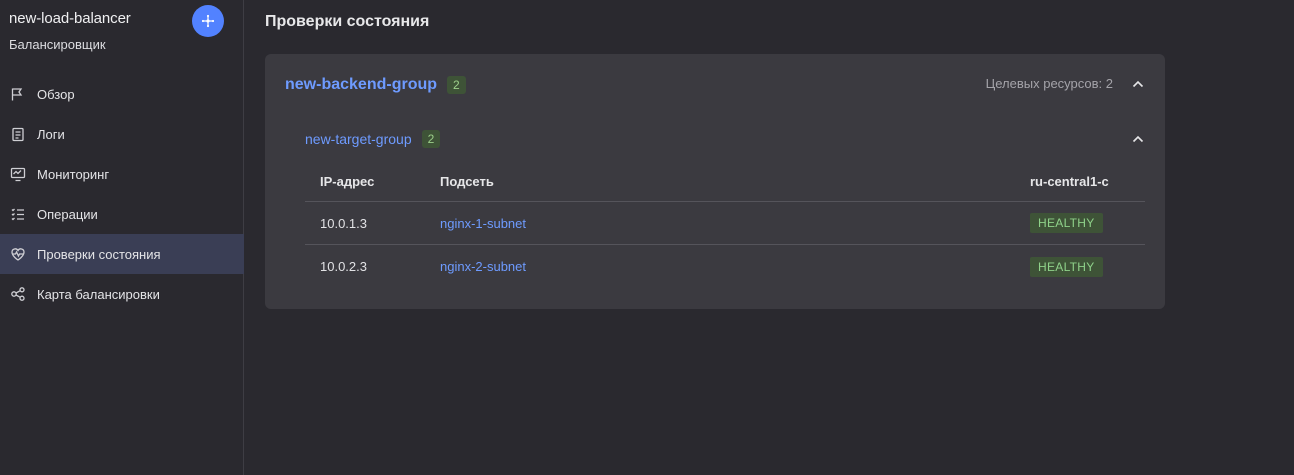 The height and width of the screenshot is (475, 1294). Describe the element at coordinates (70, 18) in the screenshot. I see `resource-title: new-load-balancer` at that location.